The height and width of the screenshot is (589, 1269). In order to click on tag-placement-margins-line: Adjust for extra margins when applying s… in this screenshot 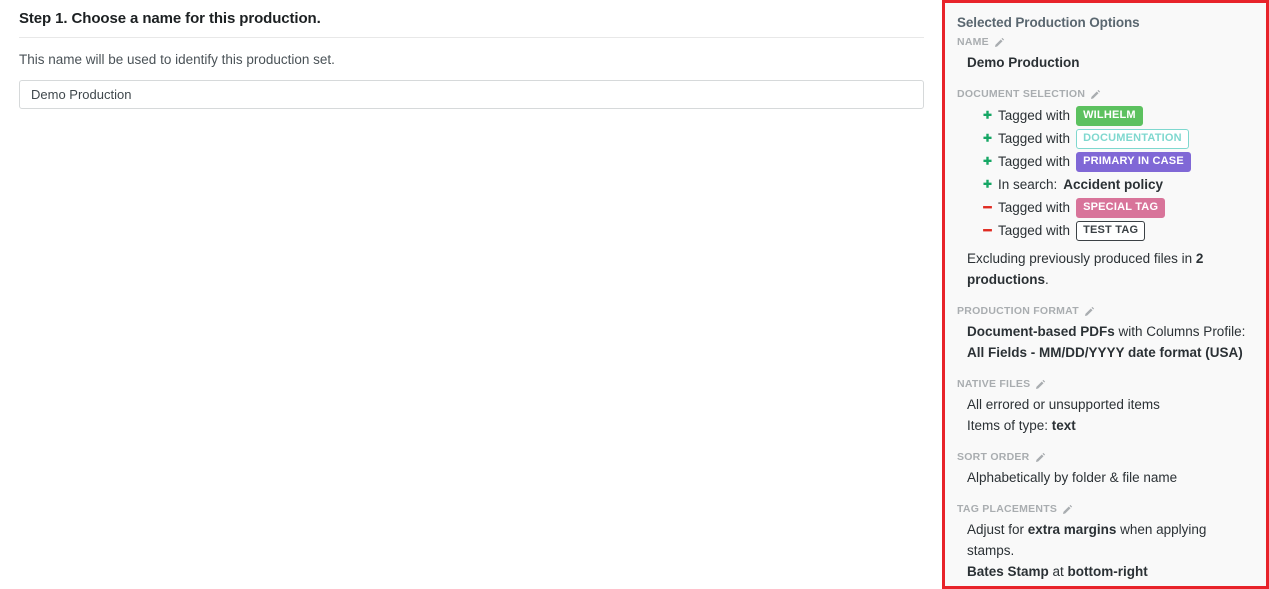, I will do `click(1107, 540)`.